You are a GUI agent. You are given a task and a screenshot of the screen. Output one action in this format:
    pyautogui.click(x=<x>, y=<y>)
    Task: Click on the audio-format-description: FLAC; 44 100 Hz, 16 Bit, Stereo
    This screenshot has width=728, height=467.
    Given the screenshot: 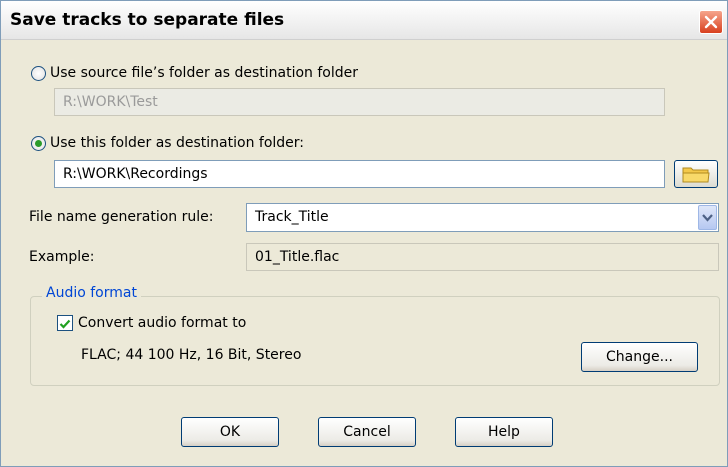 What is the action you would take?
    pyautogui.click(x=191, y=355)
    